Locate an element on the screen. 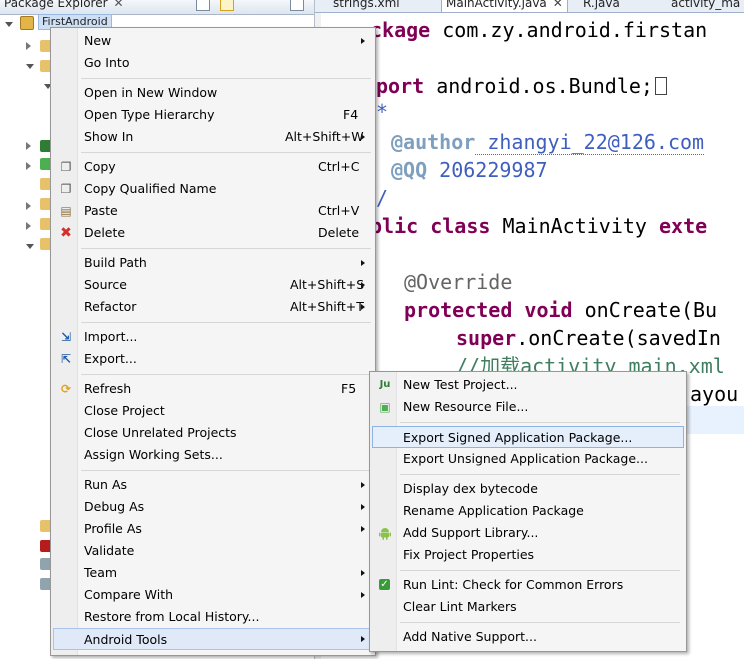  menu-item-label: New is located at coordinates (98, 40).